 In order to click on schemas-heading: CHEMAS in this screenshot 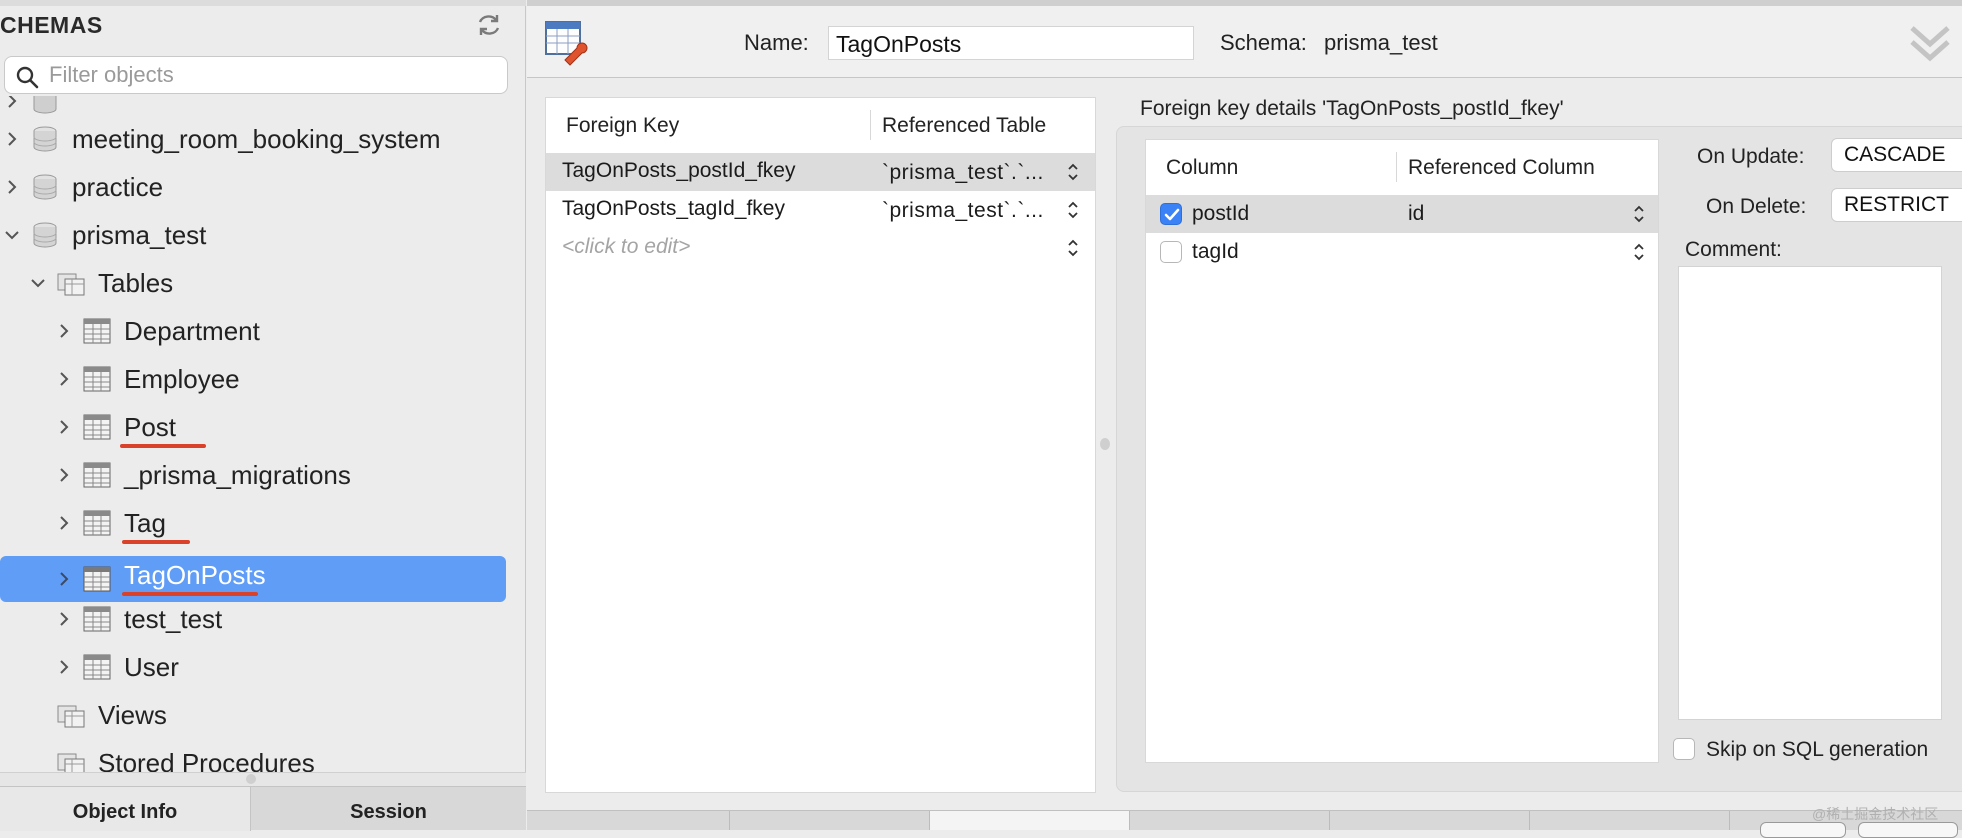, I will do `click(51, 25)`.